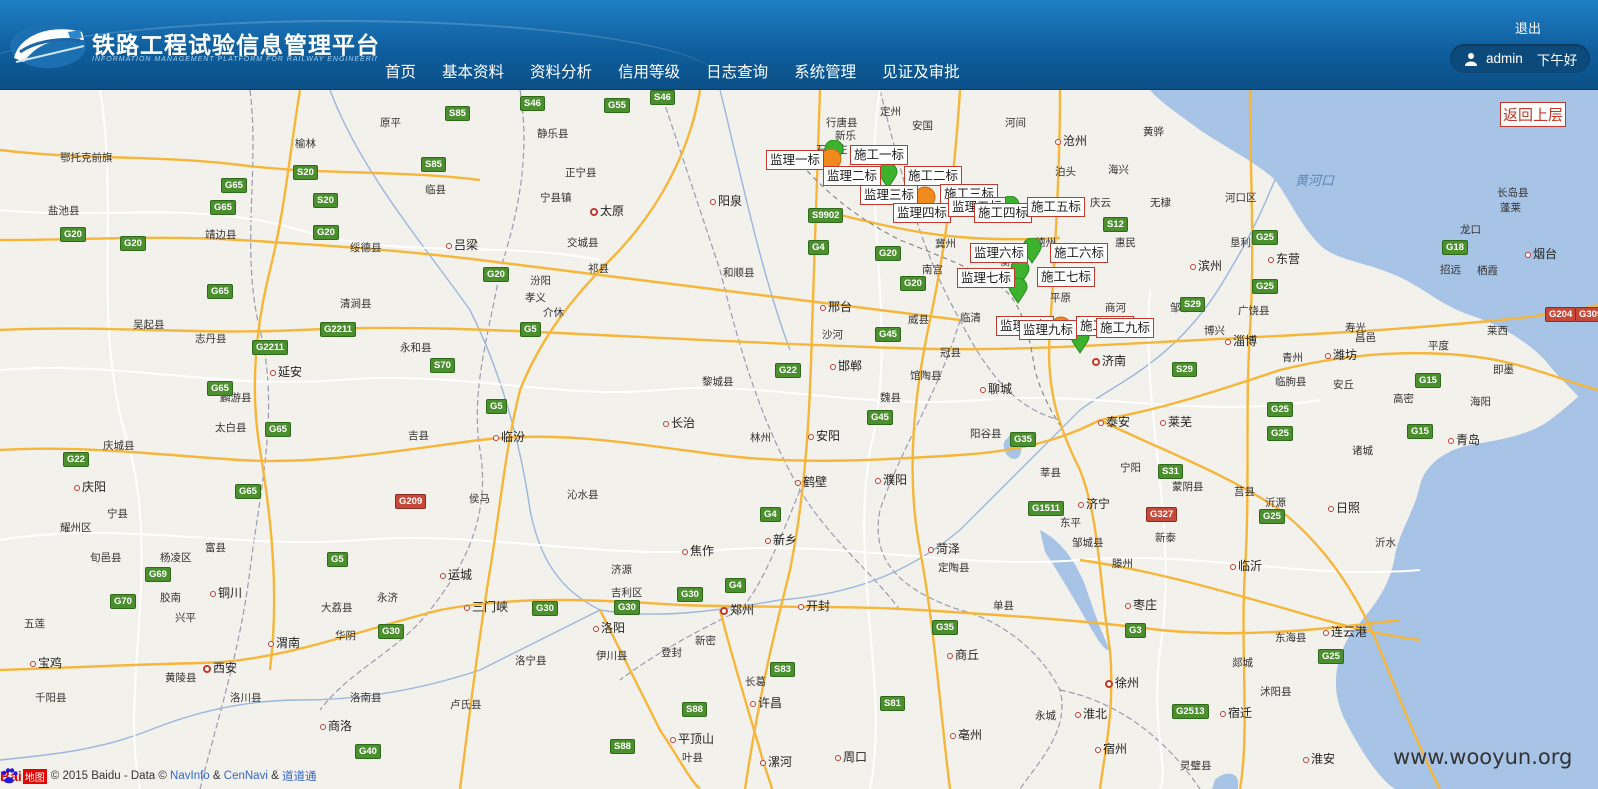 The height and width of the screenshot is (789, 1598). Describe the element at coordinates (1118, 422) in the screenshot. I see `city-name: 泰安` at that location.